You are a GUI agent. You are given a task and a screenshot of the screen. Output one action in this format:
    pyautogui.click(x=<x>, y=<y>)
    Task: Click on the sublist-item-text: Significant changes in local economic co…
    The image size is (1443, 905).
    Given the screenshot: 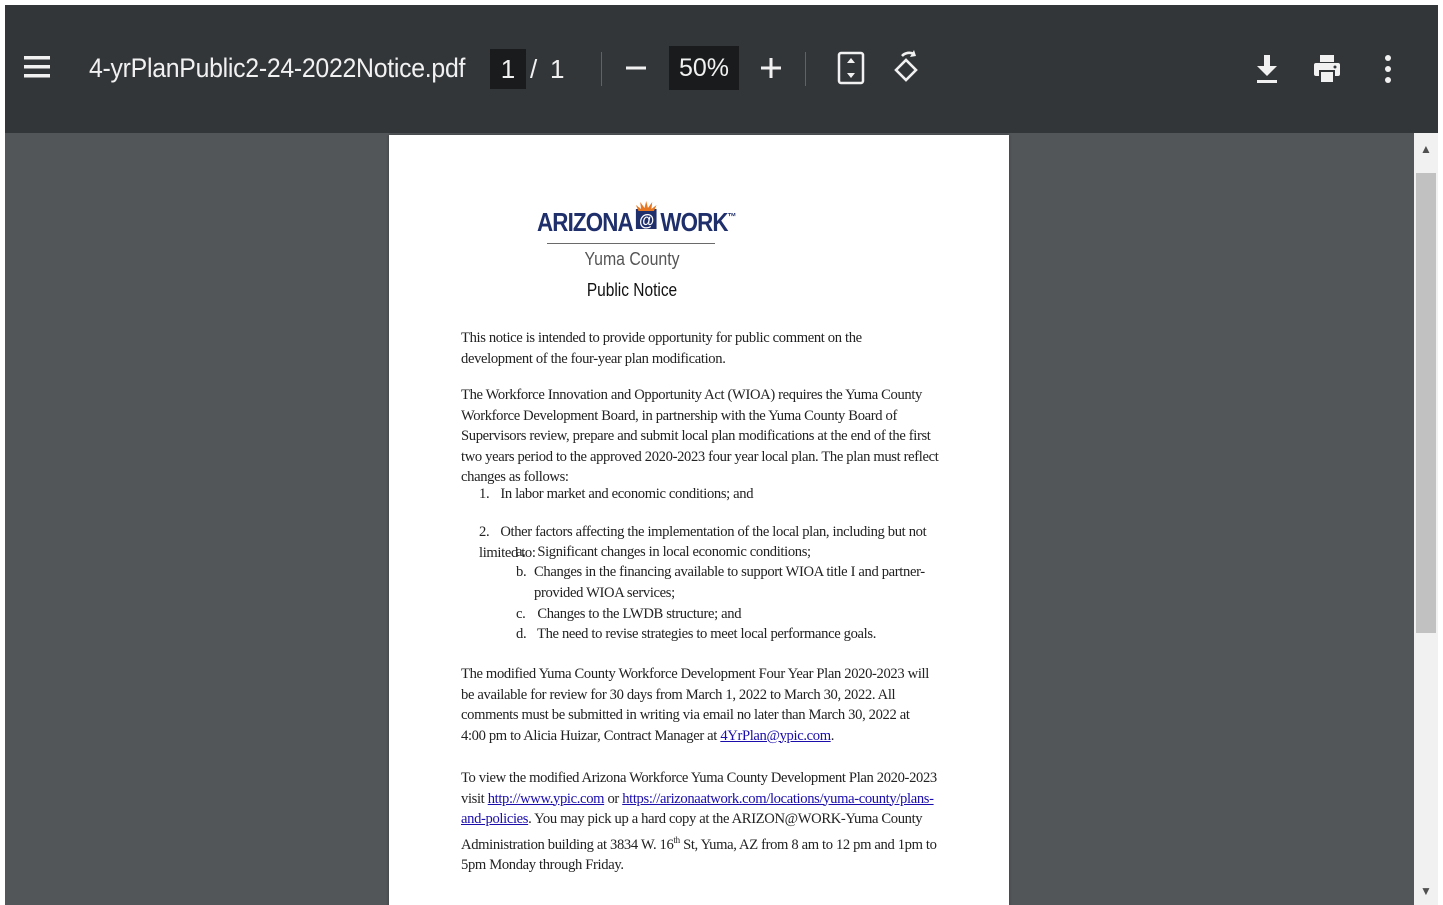 What is the action you would take?
    pyautogui.click(x=674, y=552)
    